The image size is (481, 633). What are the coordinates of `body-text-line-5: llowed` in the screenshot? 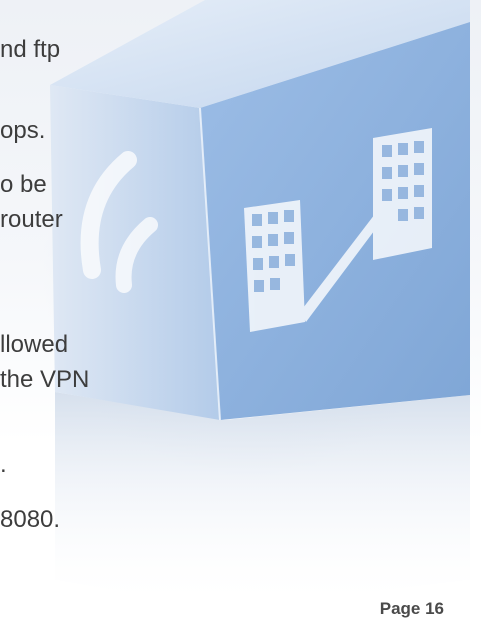 It's located at (34, 344).